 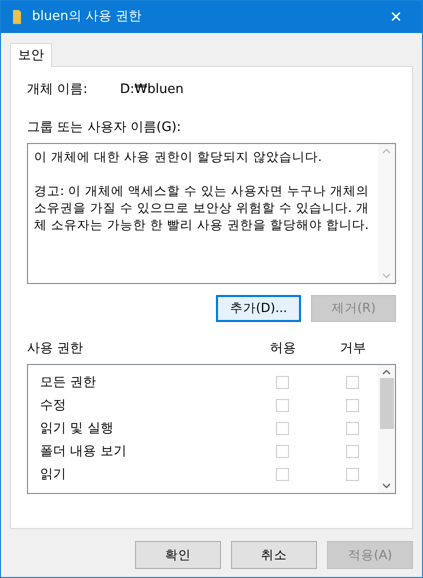 What do you see at coordinates (283, 349) in the screenshot?
I see `allow-header: 허용` at bounding box center [283, 349].